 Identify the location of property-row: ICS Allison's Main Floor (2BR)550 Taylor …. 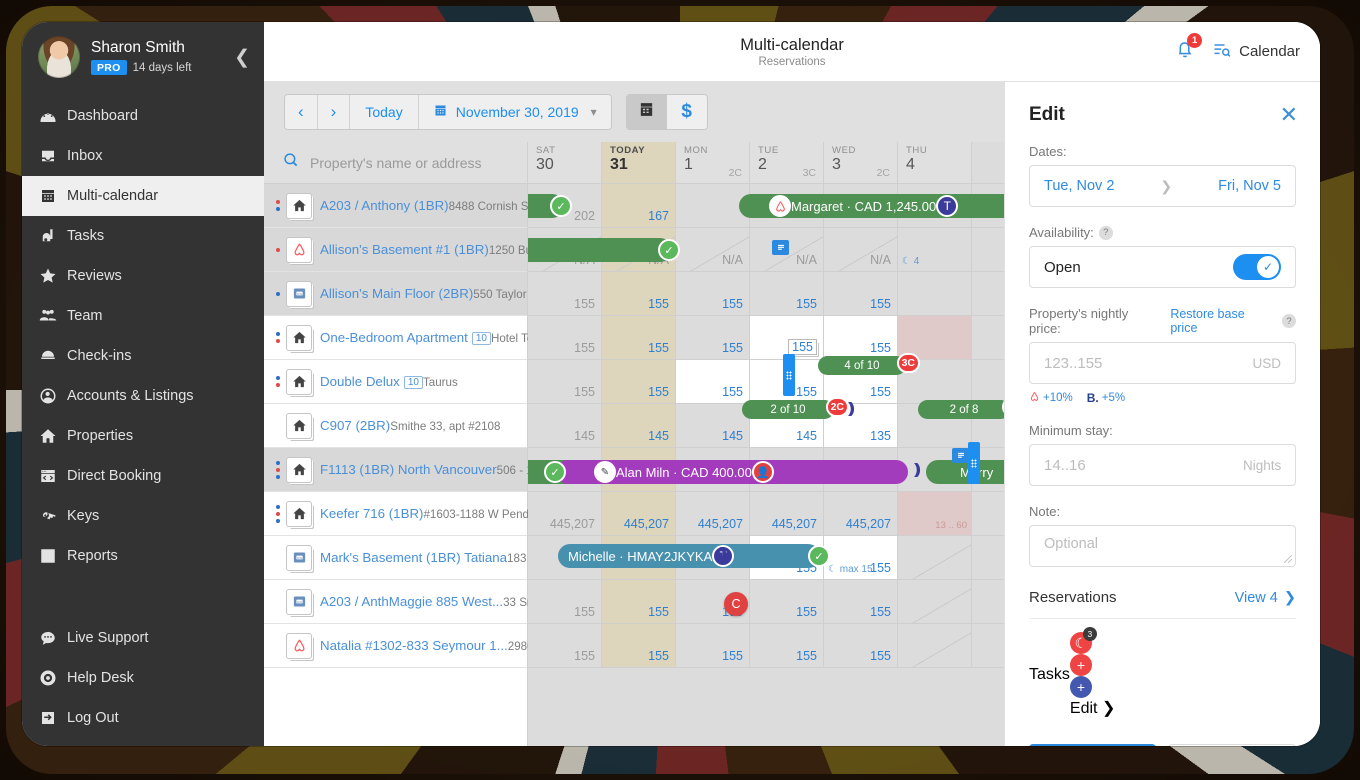
(443, 294).